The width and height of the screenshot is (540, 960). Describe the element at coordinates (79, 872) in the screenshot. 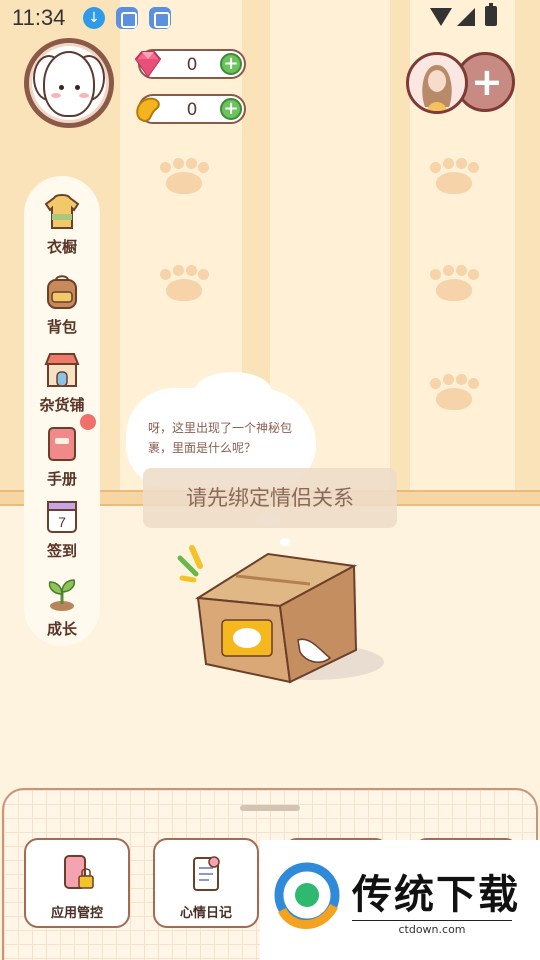

I see `phone-lock-icon` at that location.